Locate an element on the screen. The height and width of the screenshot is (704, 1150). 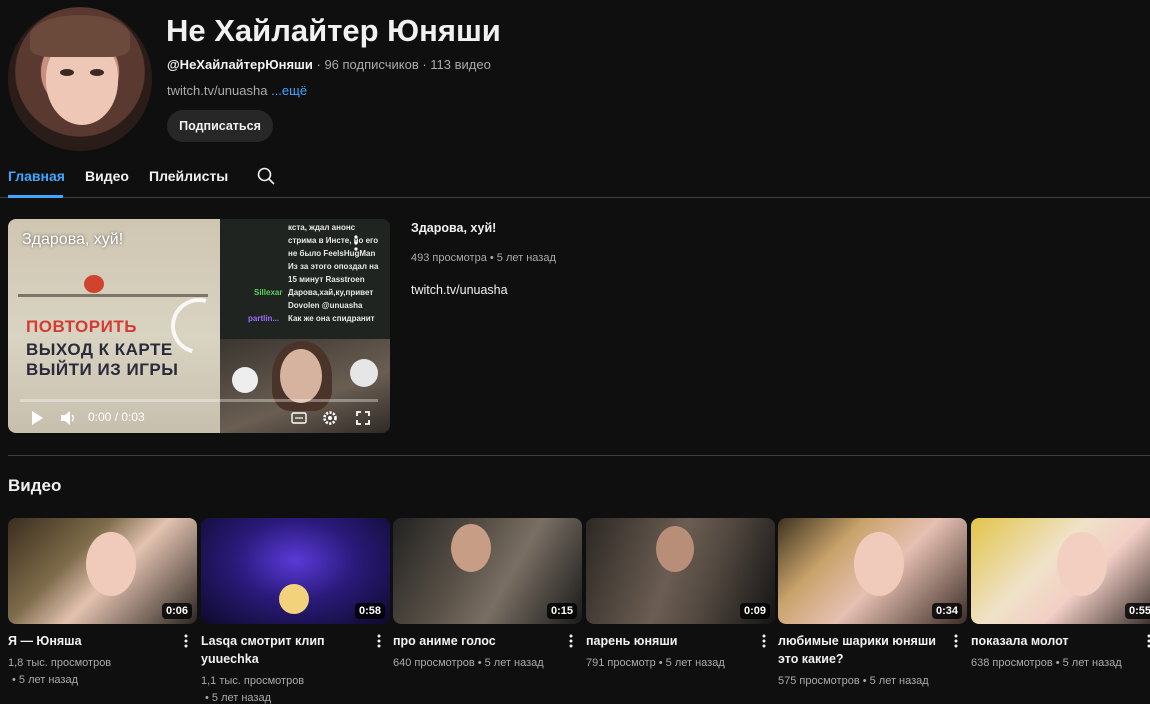
video-views: 640 просмотров • 5 лет назад is located at coordinates (468, 663).